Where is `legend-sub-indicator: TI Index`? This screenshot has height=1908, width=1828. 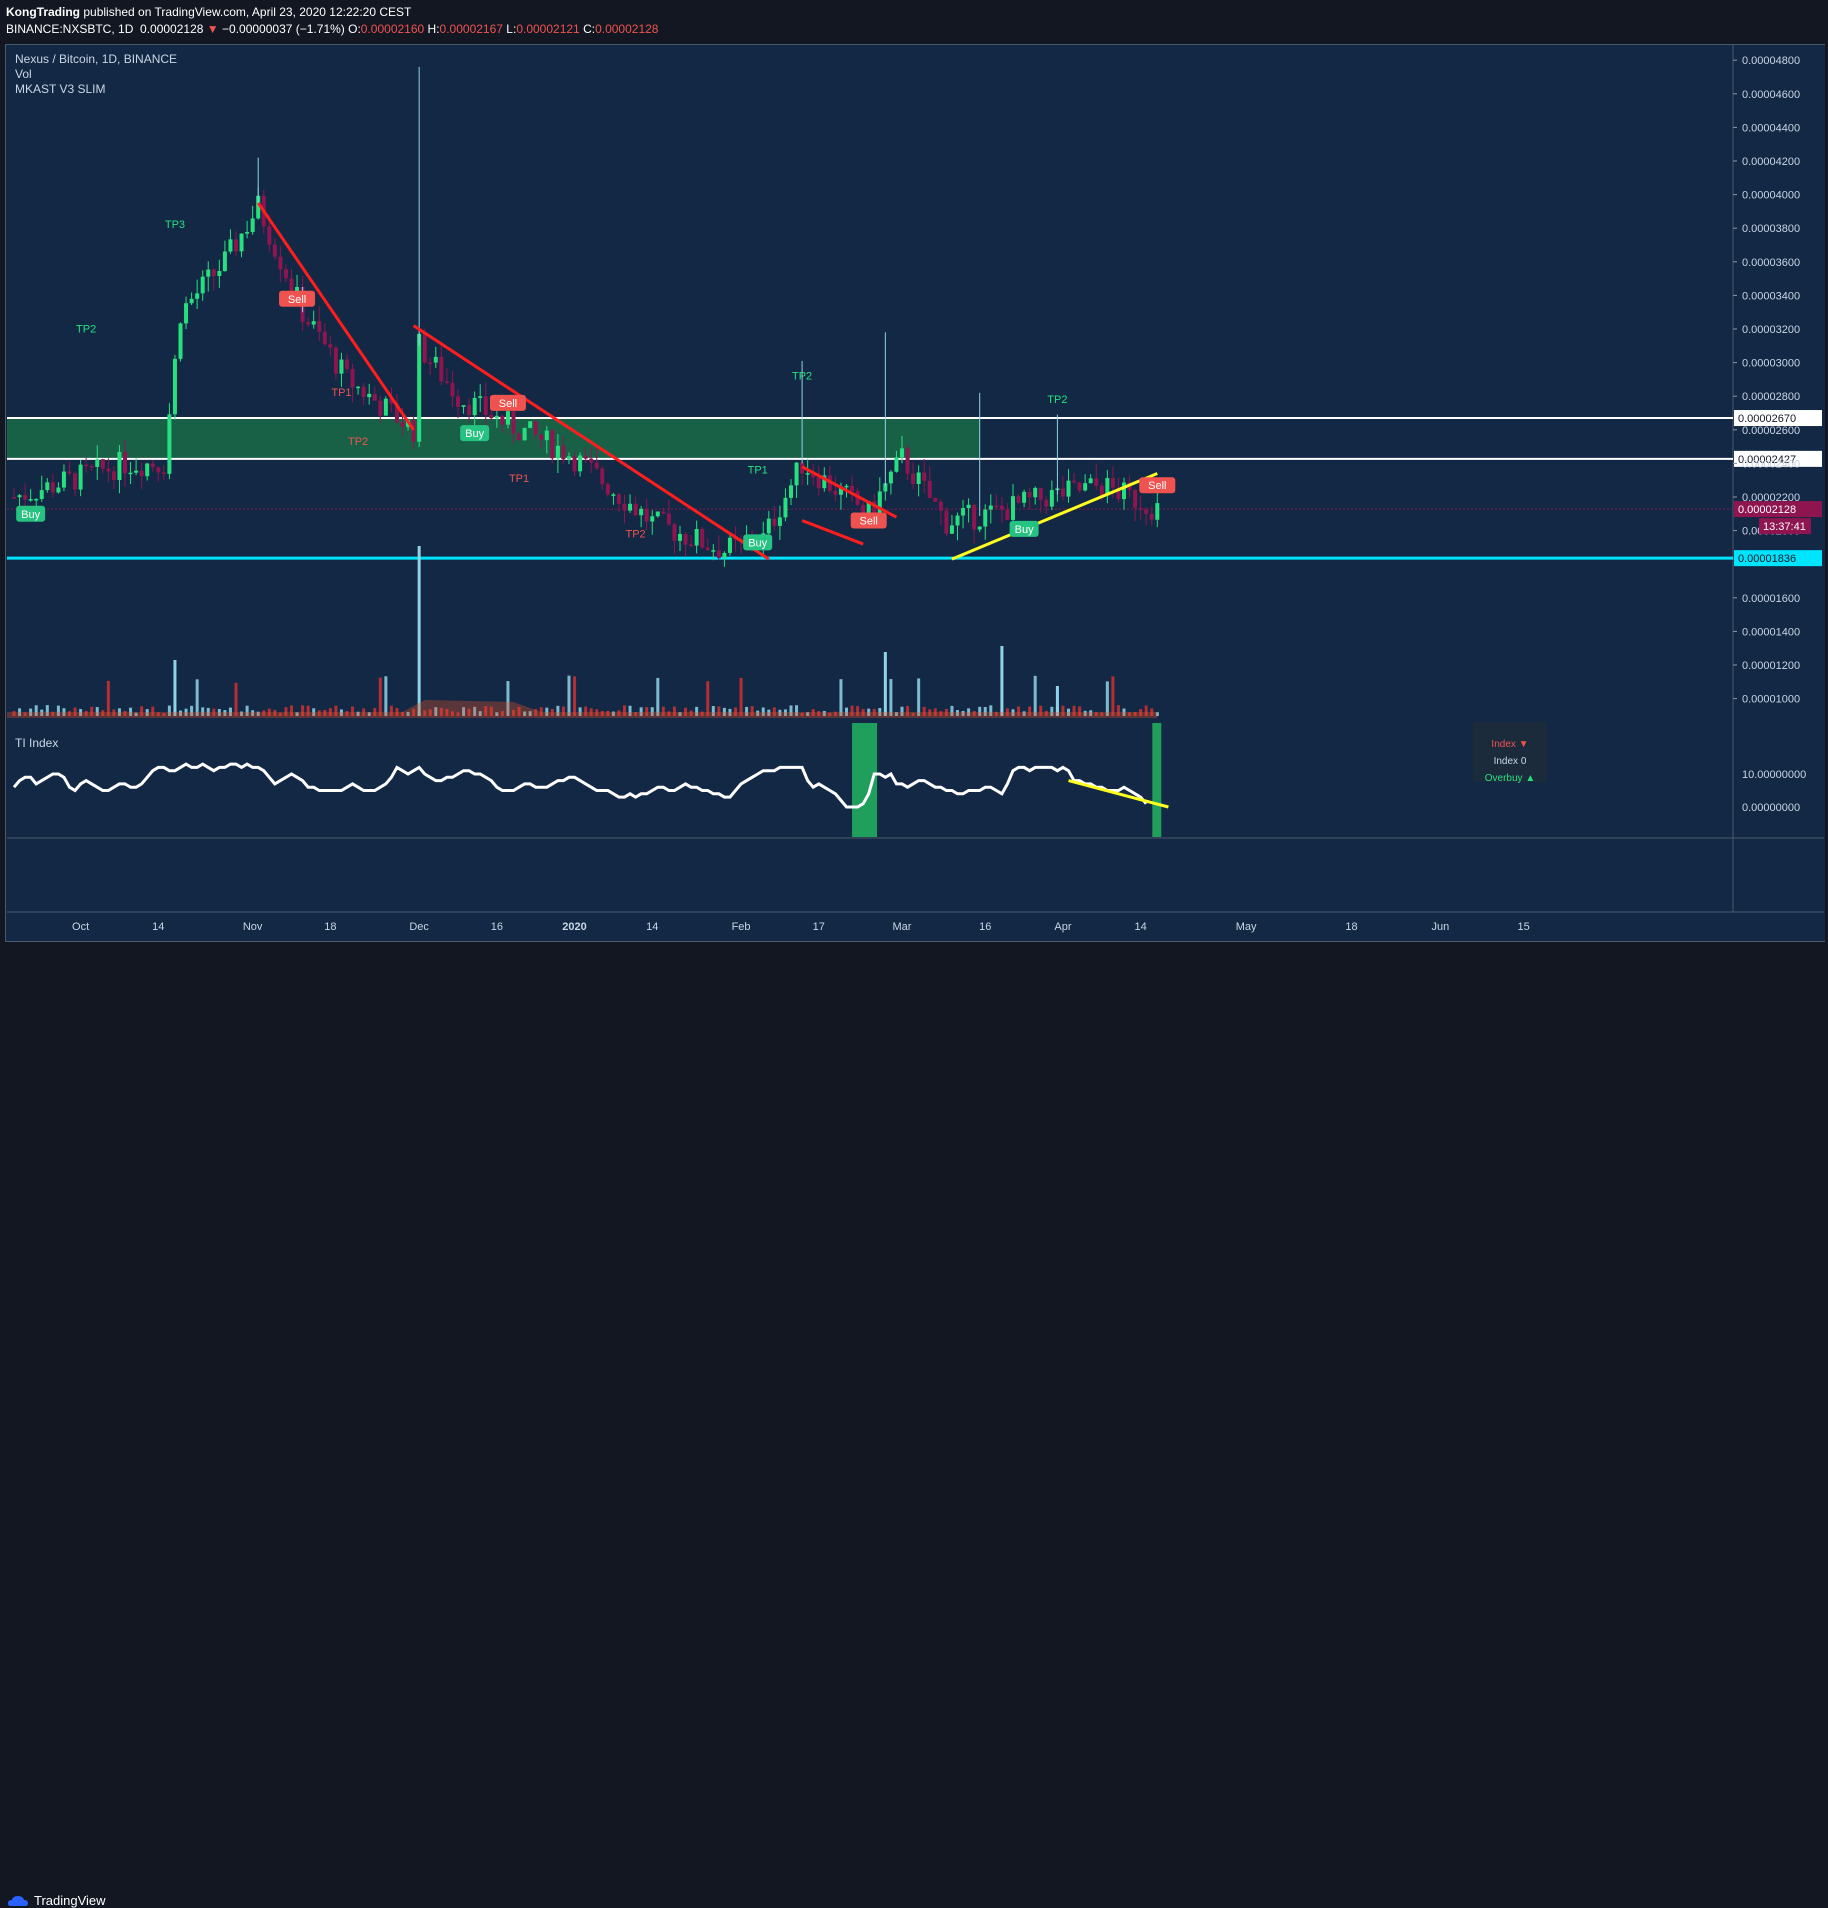
legend-sub-indicator: TI Index is located at coordinates (36, 743).